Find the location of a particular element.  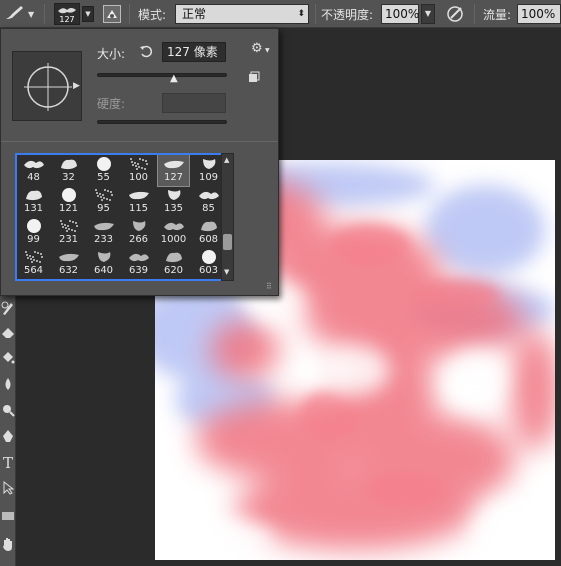

brush-preset-size: 32 is located at coordinates (68, 177).